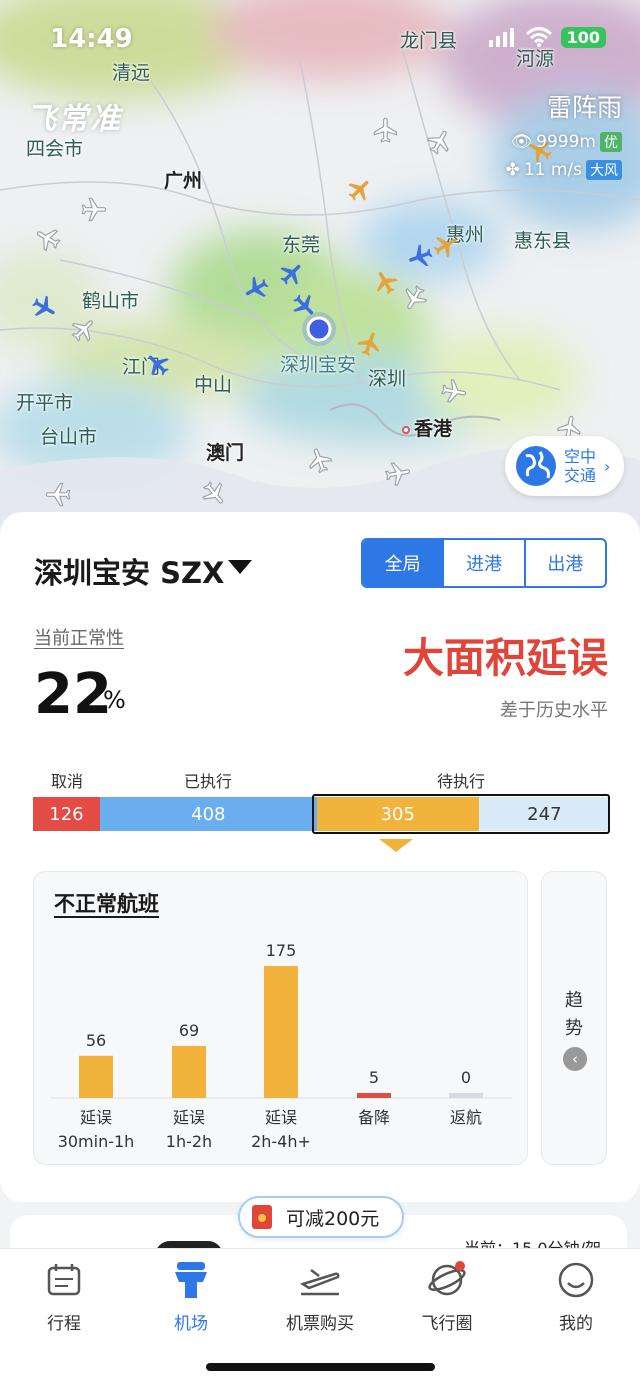 This screenshot has width=640, height=1385. Describe the element at coordinates (301, 245) in the screenshot. I see `place-label: 东莞` at that location.